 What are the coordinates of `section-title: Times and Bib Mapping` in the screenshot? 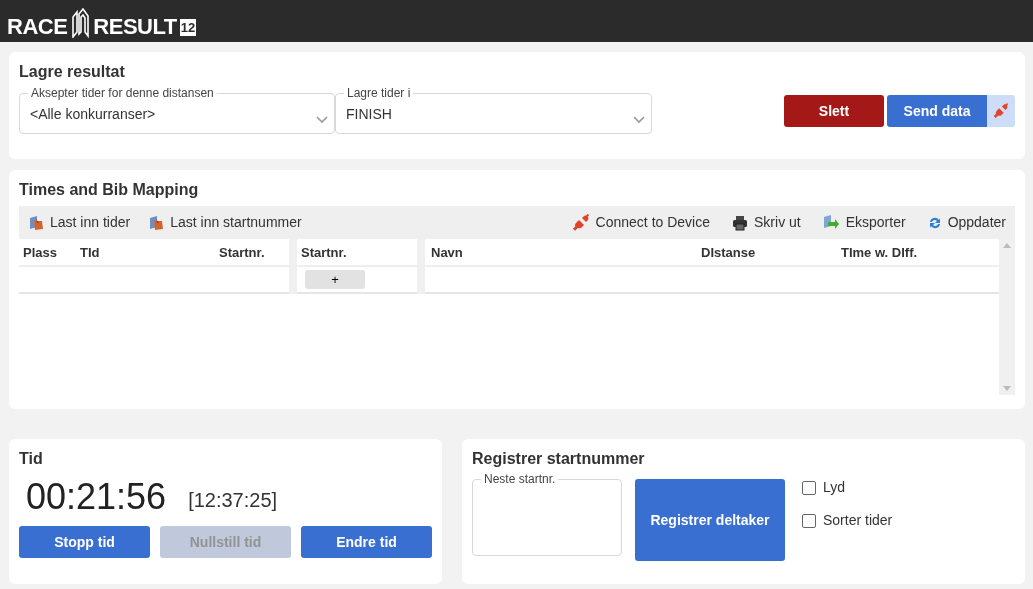 It's located at (109, 190).